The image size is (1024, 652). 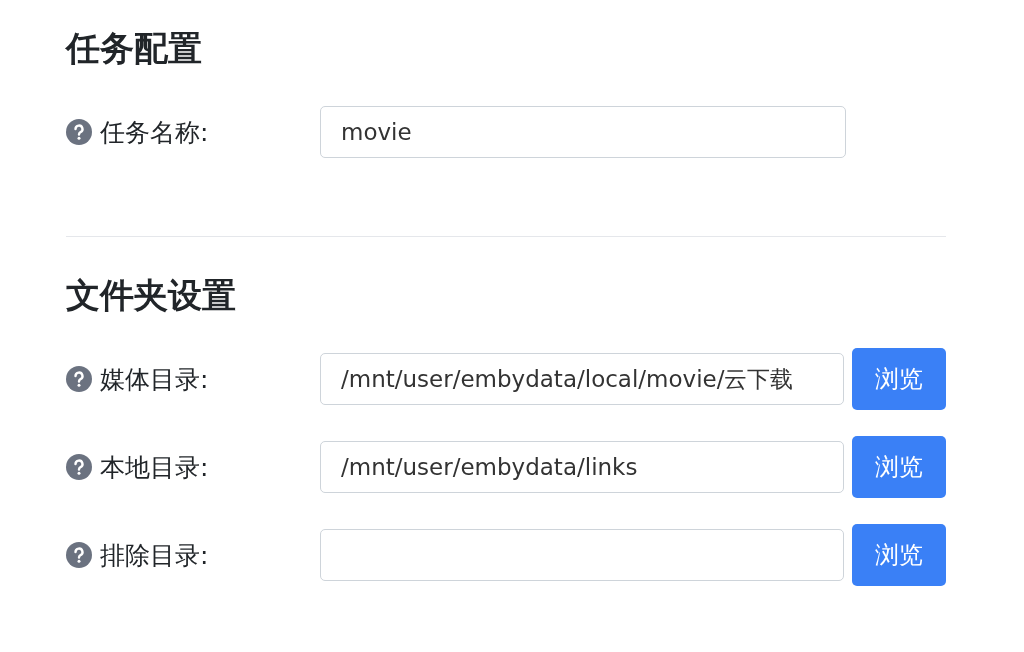 I want to click on field-label: 排除目录:, so click(x=155, y=555).